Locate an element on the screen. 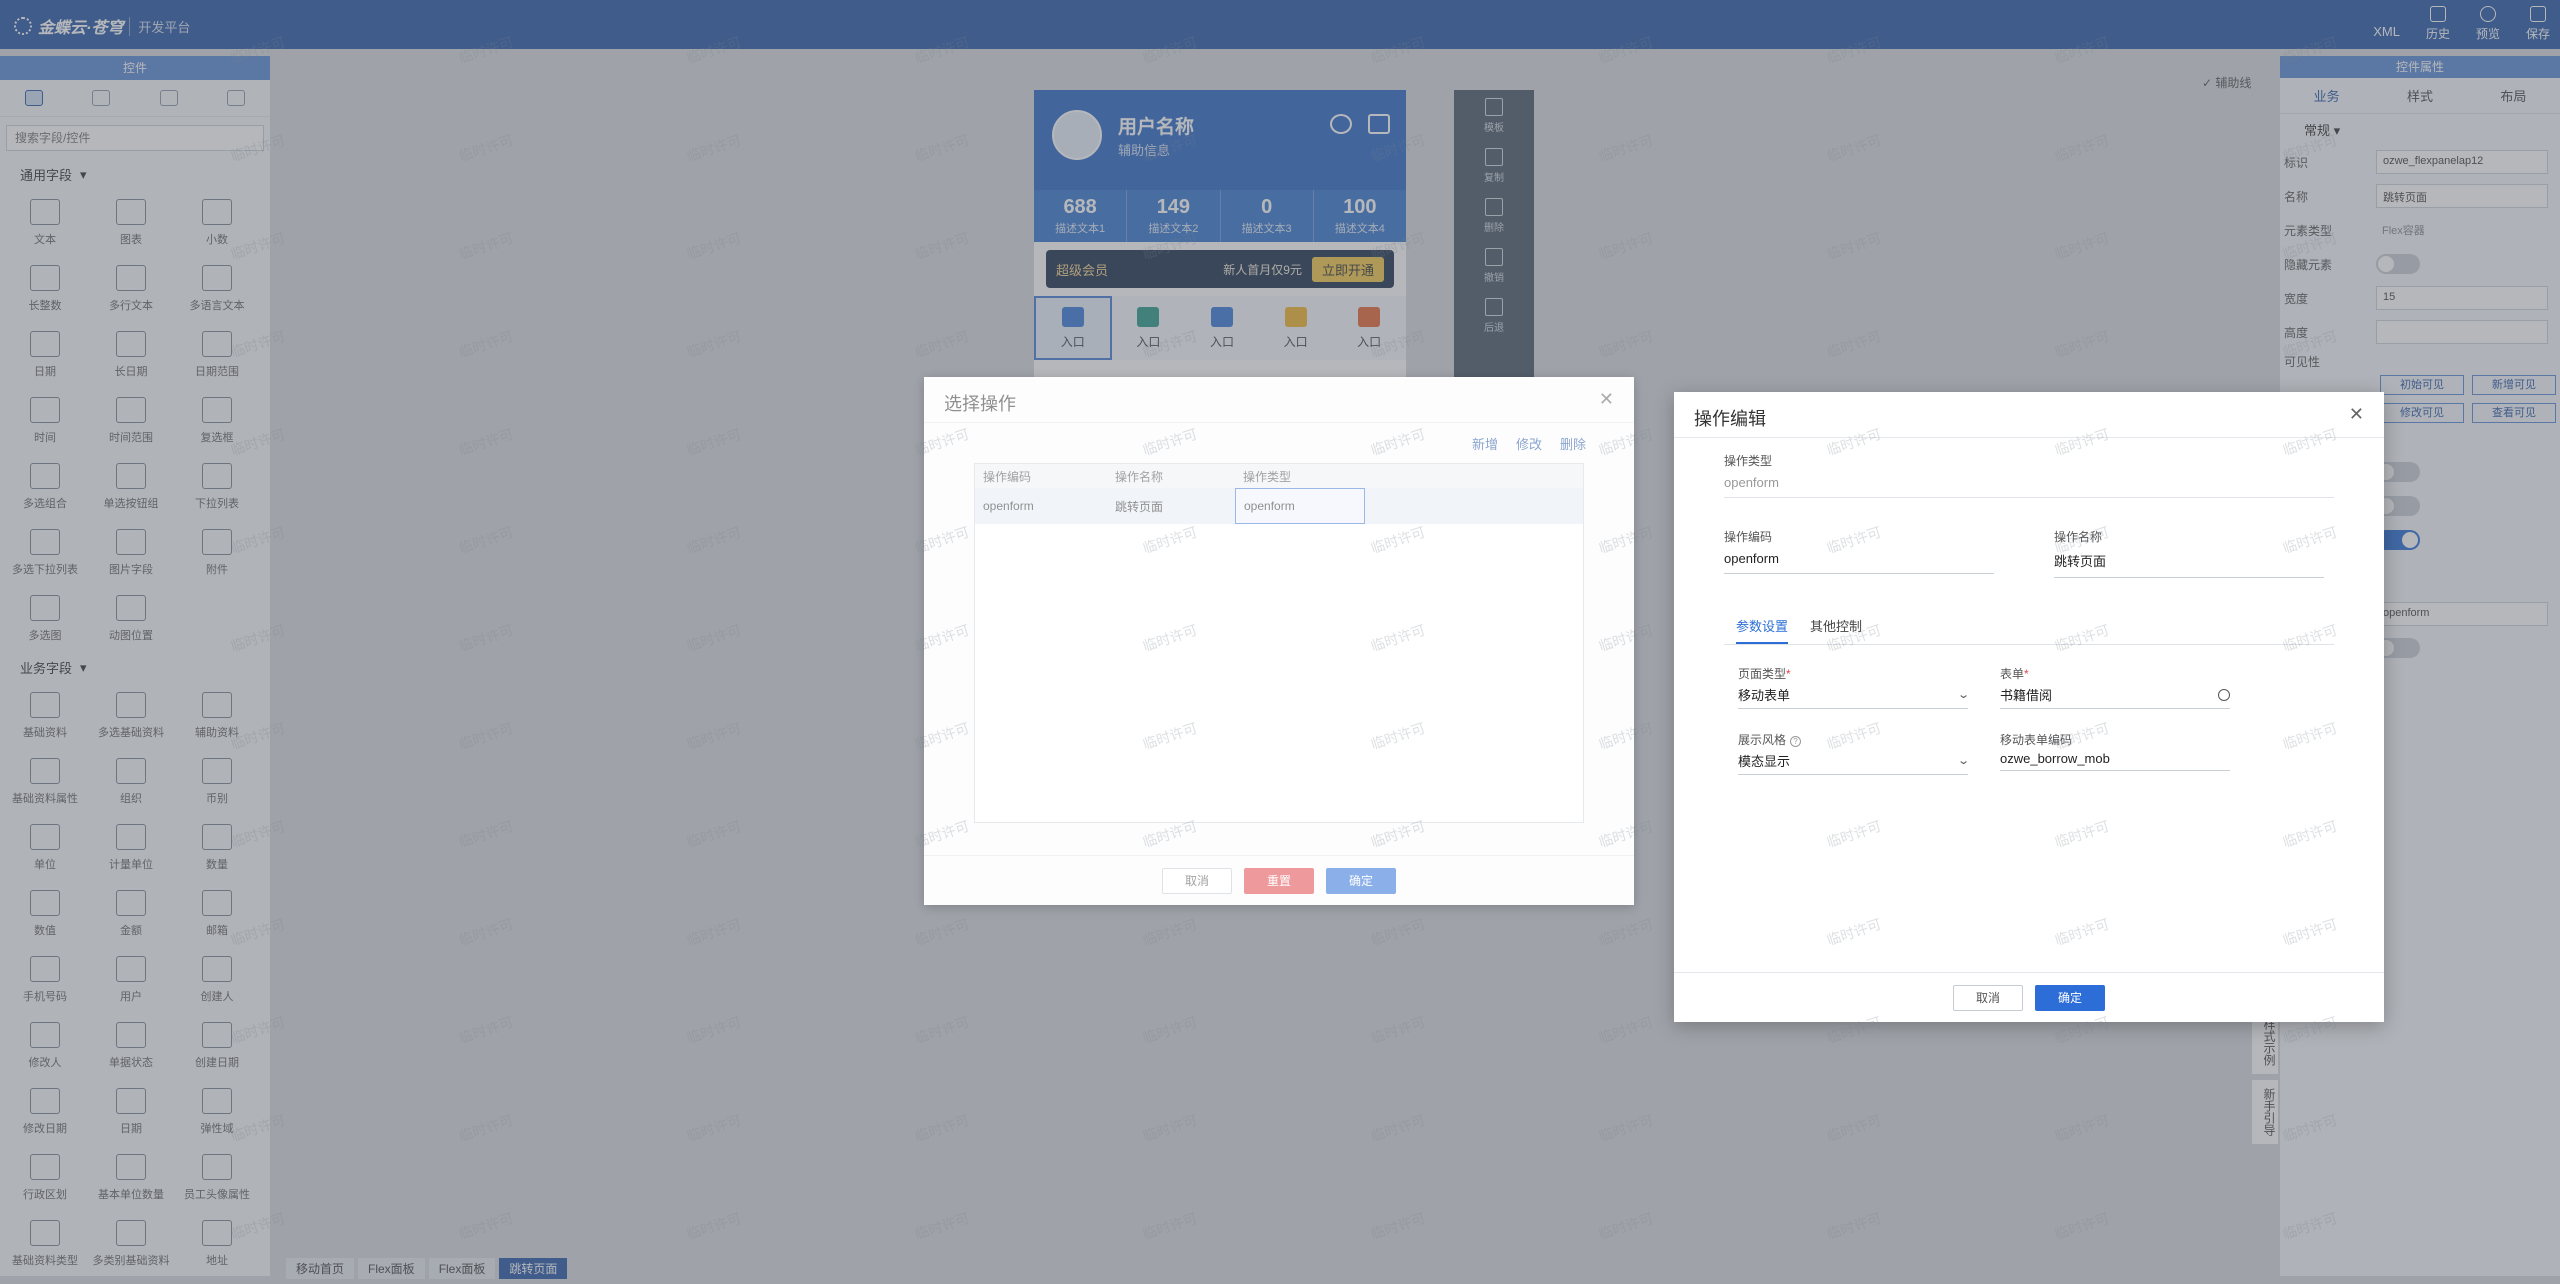  form-label: 表单* is located at coordinates (2115, 673).